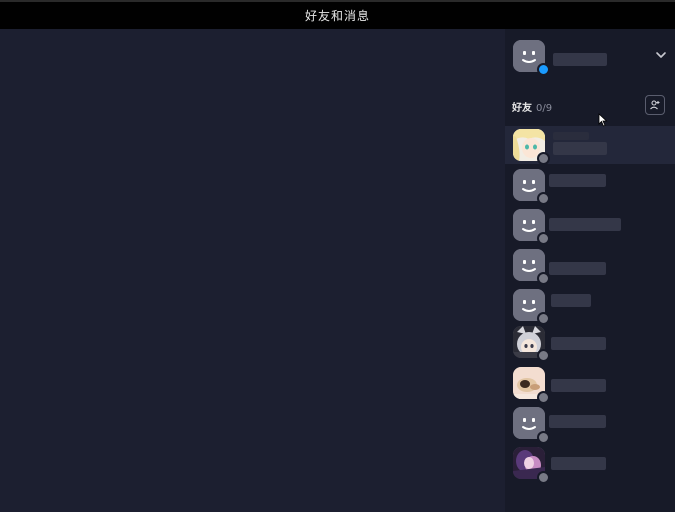  I want to click on mouse-cursor-icon, so click(603, 120).